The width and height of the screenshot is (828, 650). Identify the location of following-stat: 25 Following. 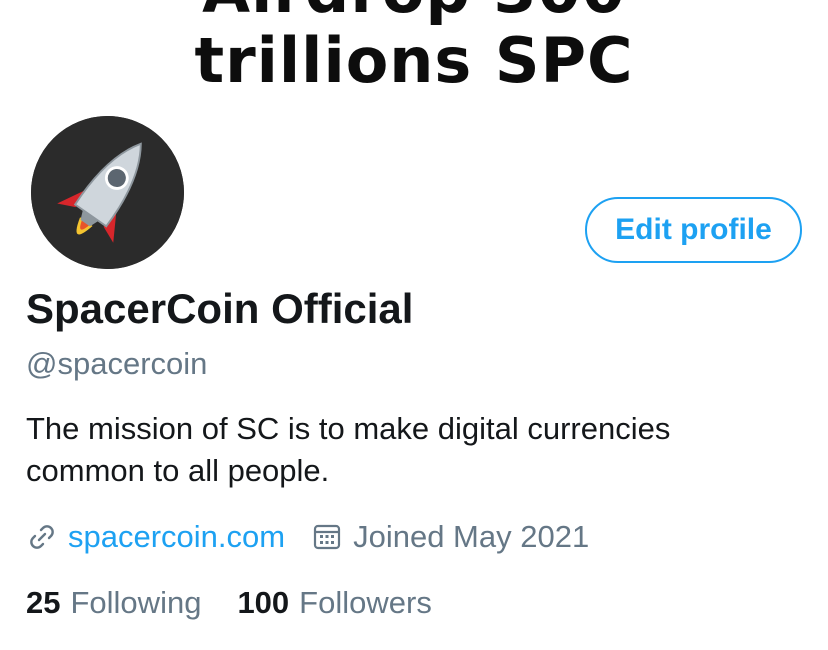
(113, 603).